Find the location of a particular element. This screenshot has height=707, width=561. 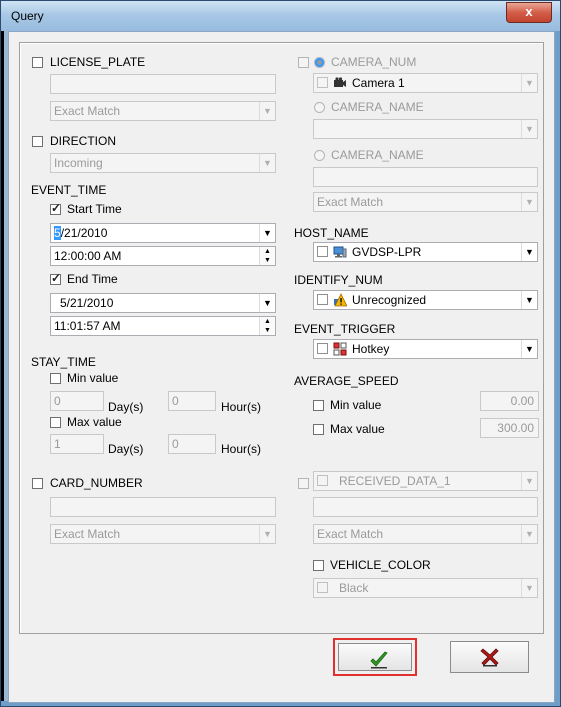

stay-max-hours-input: 0 is located at coordinates (192, 444).